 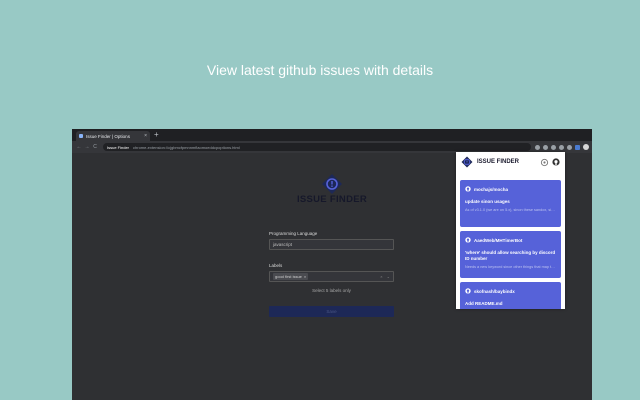 What do you see at coordinates (320, 70) in the screenshot?
I see `headline: View latest github issues with details` at bounding box center [320, 70].